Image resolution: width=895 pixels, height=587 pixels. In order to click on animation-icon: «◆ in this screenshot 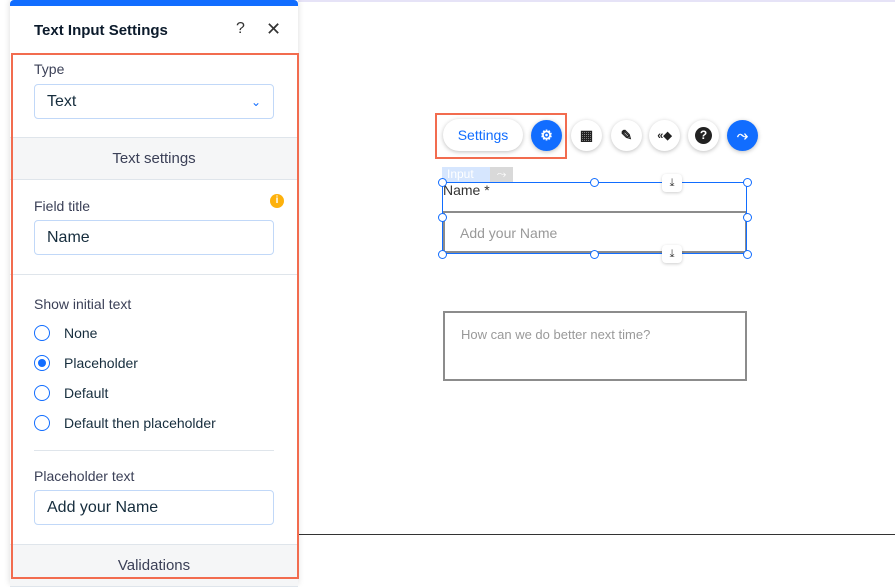, I will do `click(664, 135)`.